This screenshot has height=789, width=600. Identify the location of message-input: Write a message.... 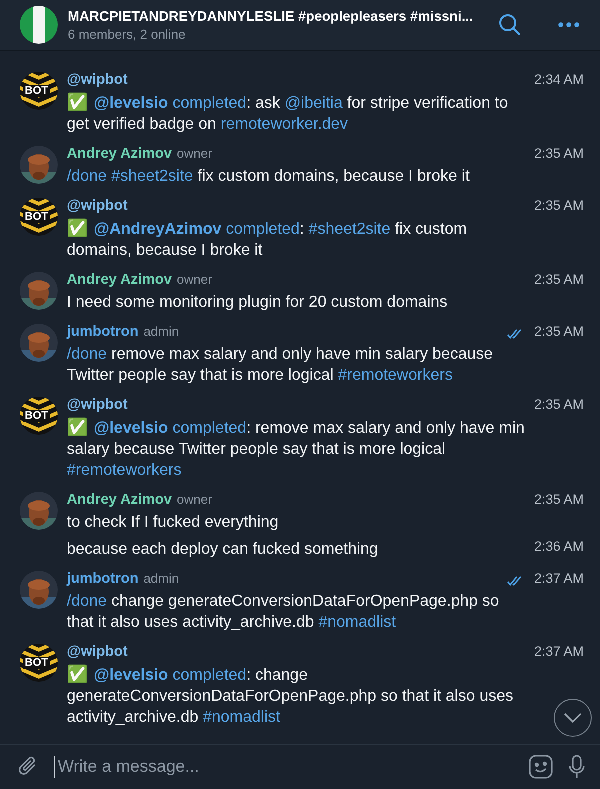
(284, 767).